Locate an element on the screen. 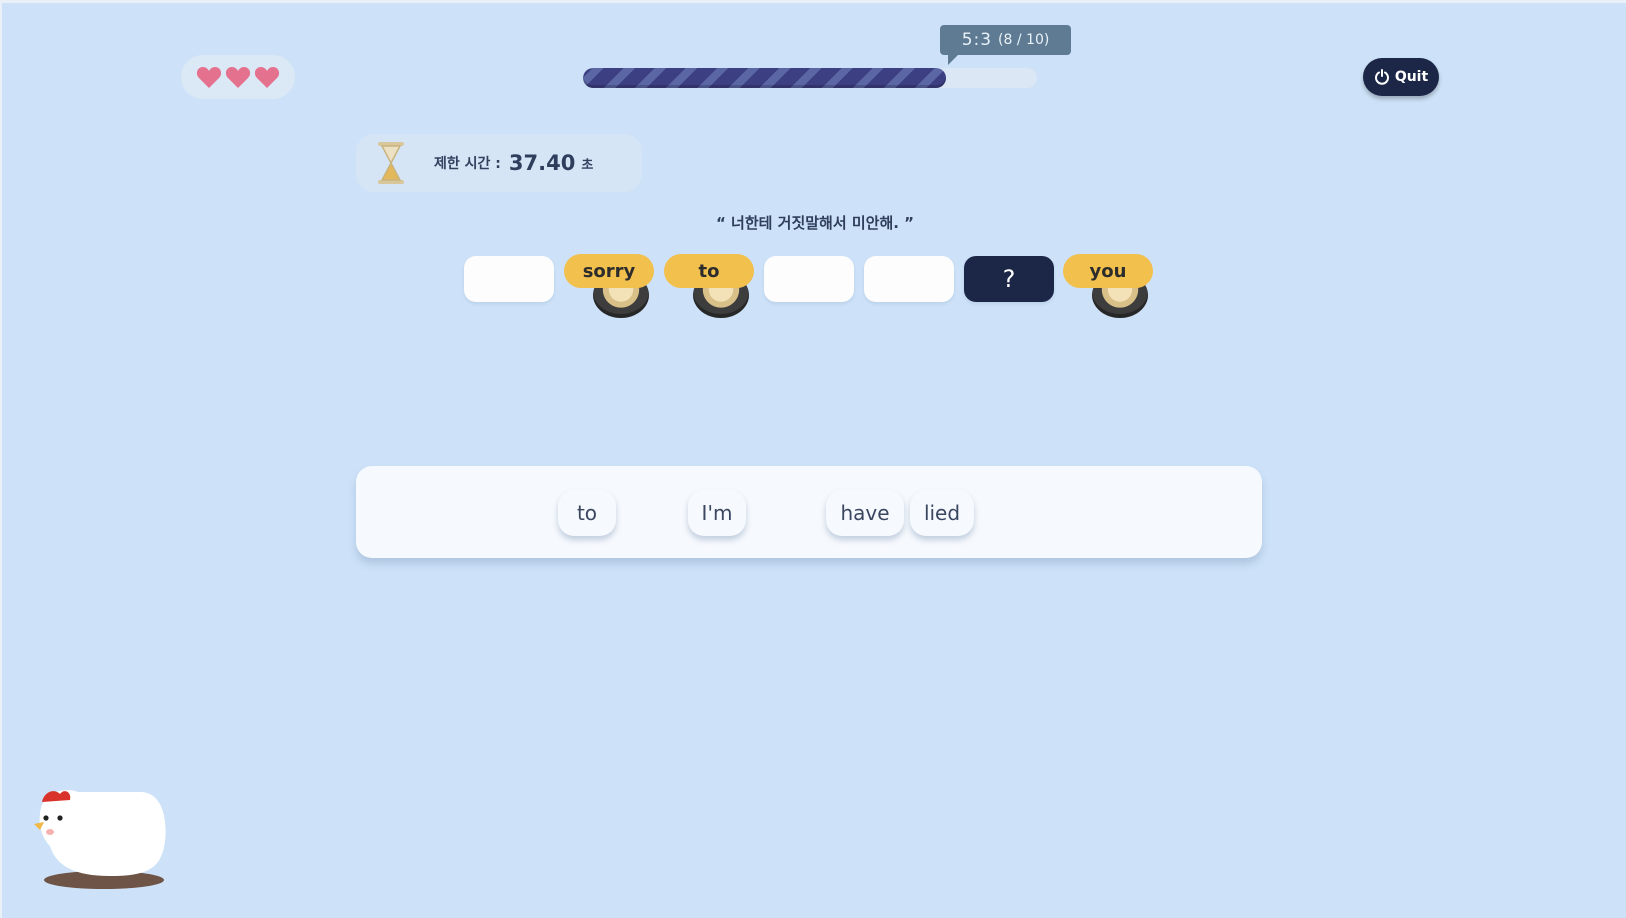 Image resolution: width=1626 pixels, height=918 pixels. quit-button: Quit is located at coordinates (1401, 77).